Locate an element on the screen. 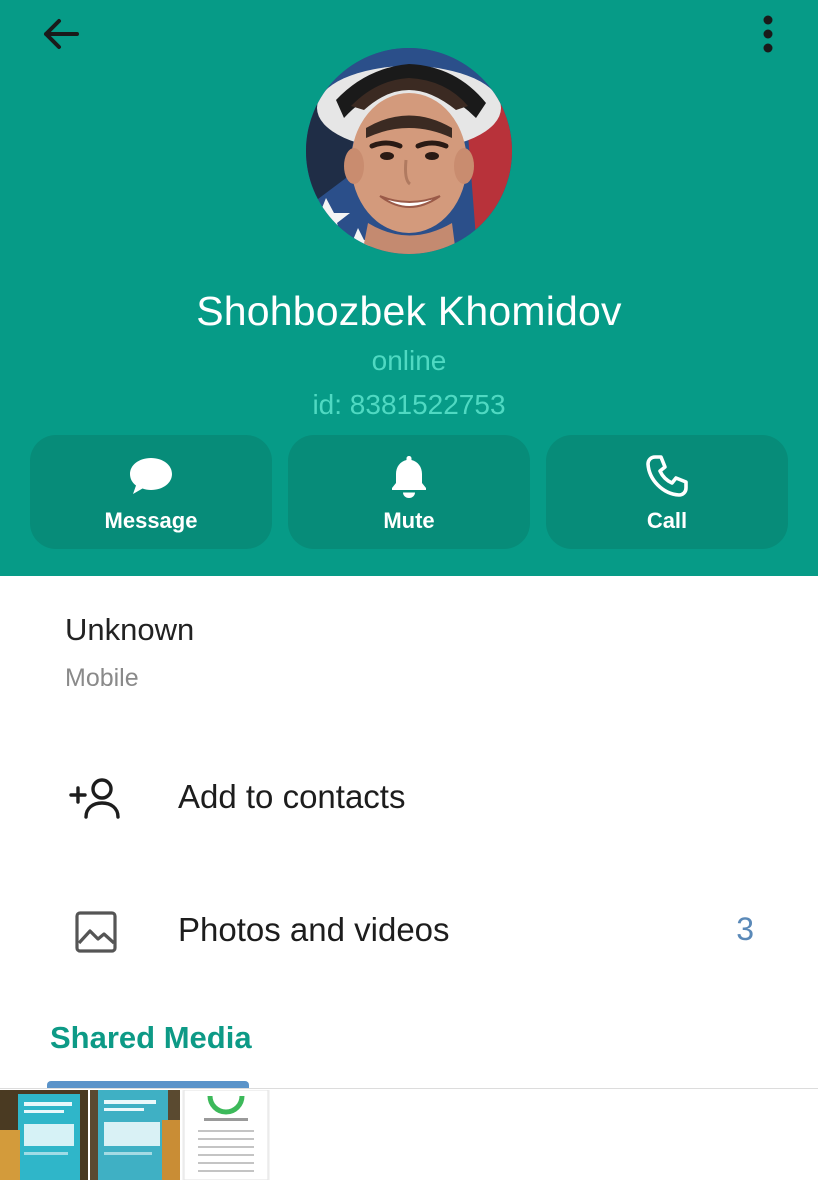  photos-and-videos-row: Photos and videos 3 is located at coordinates (409, 931).